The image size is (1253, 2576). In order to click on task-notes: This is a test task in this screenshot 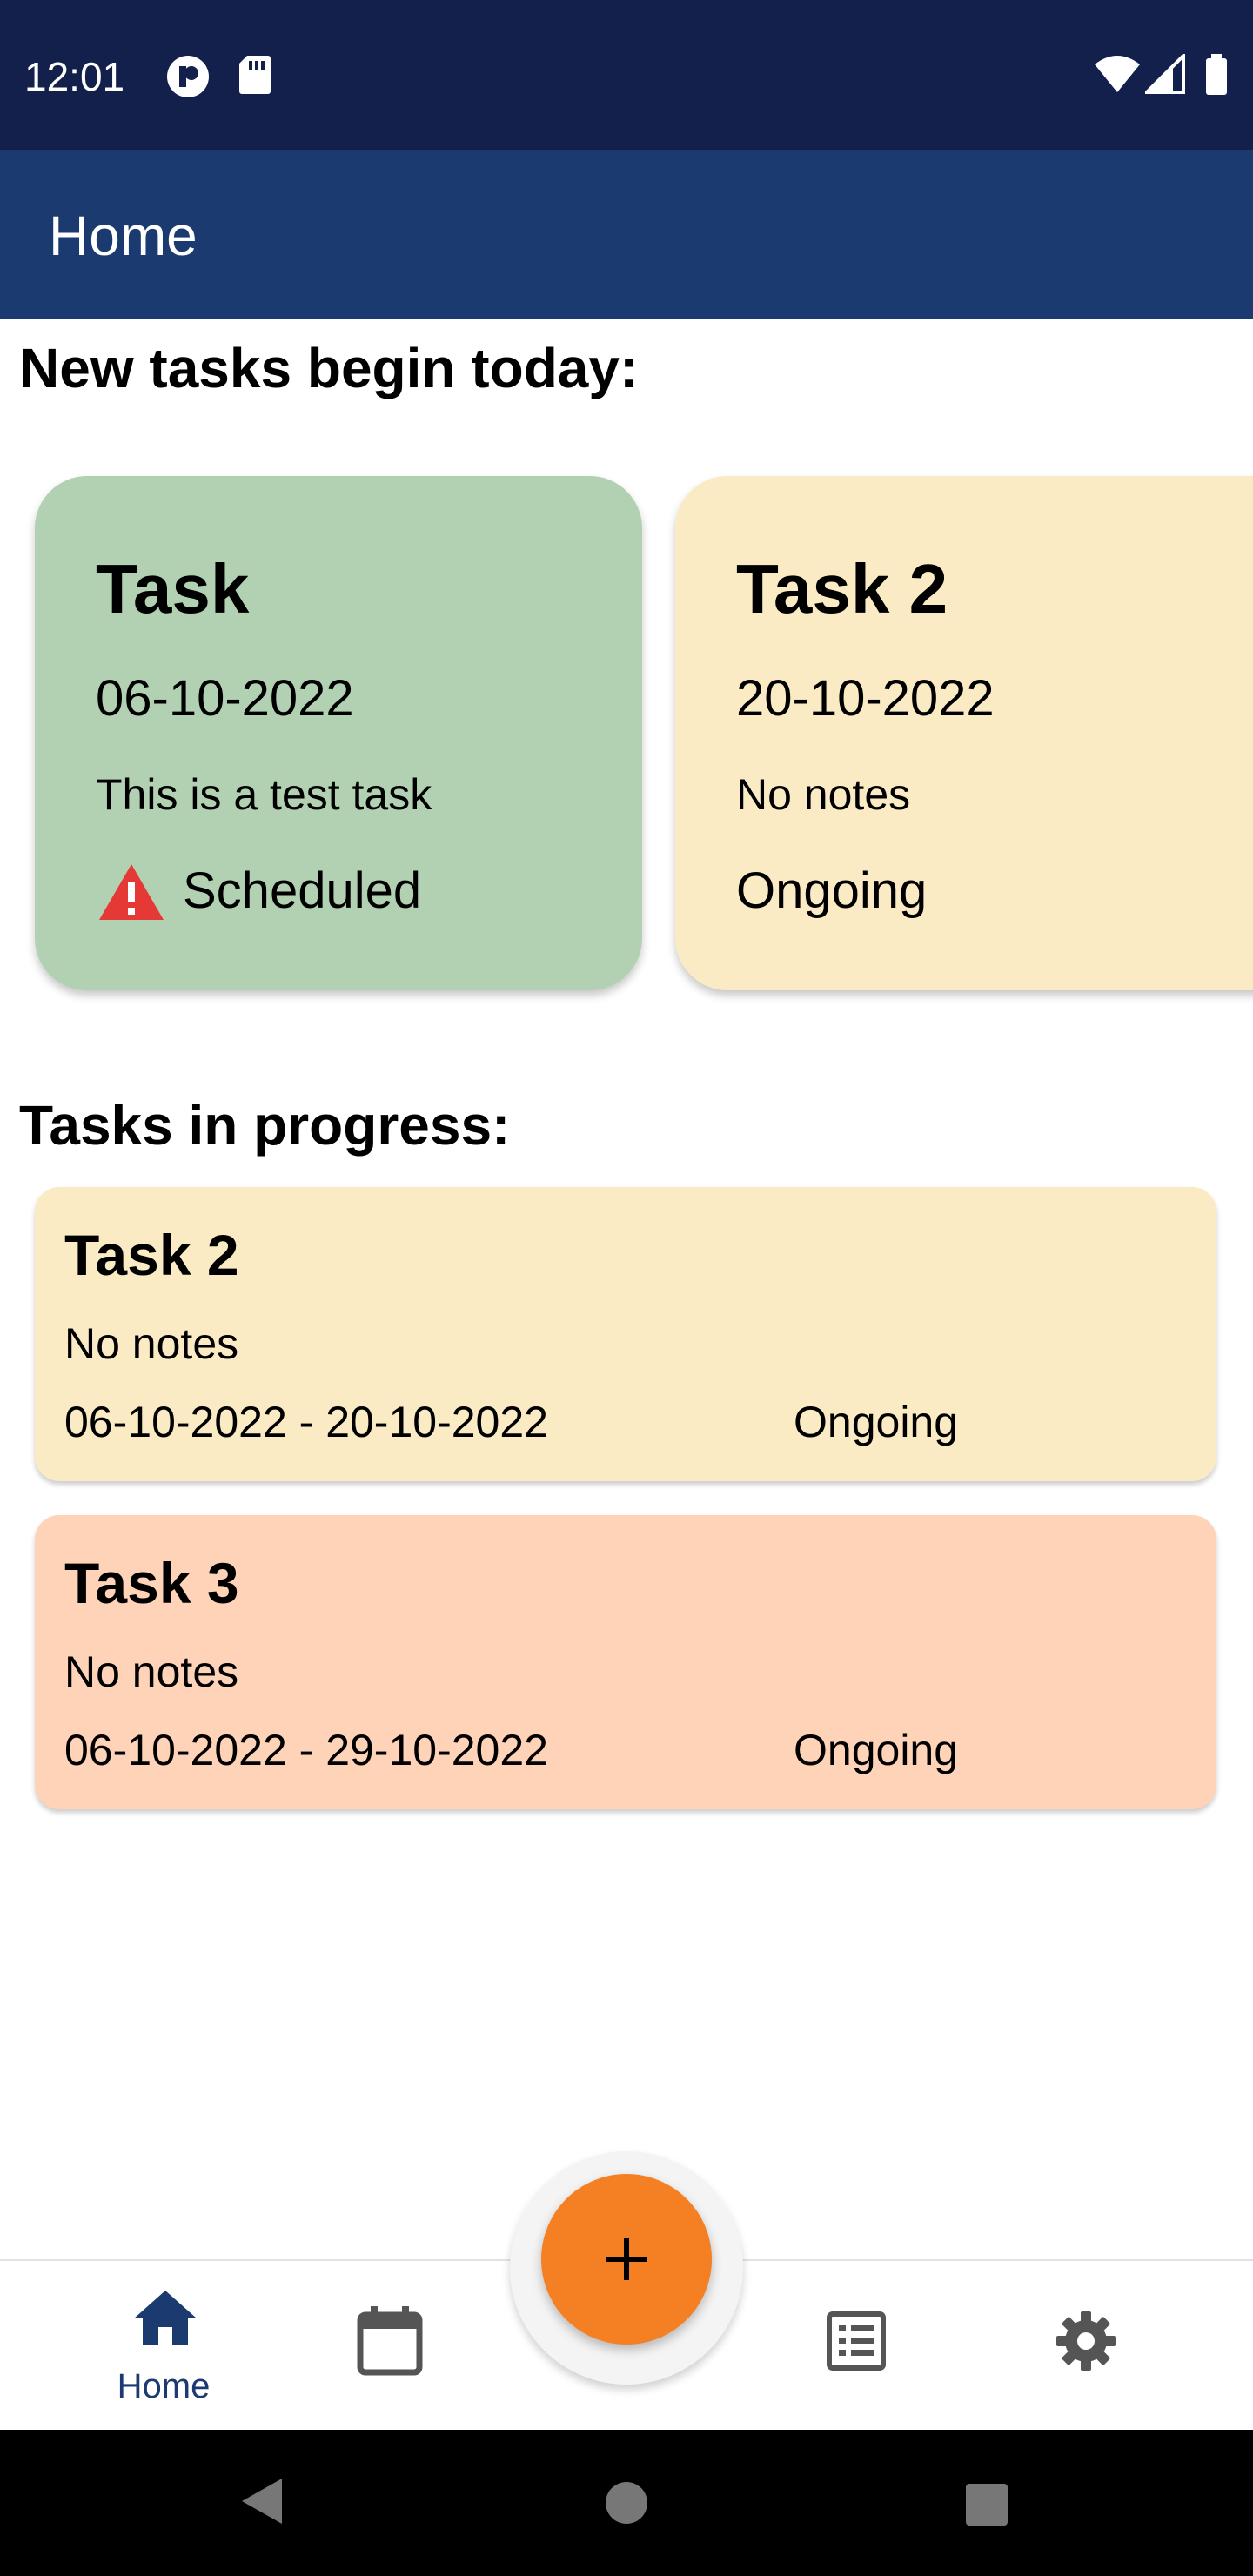, I will do `click(264, 795)`.